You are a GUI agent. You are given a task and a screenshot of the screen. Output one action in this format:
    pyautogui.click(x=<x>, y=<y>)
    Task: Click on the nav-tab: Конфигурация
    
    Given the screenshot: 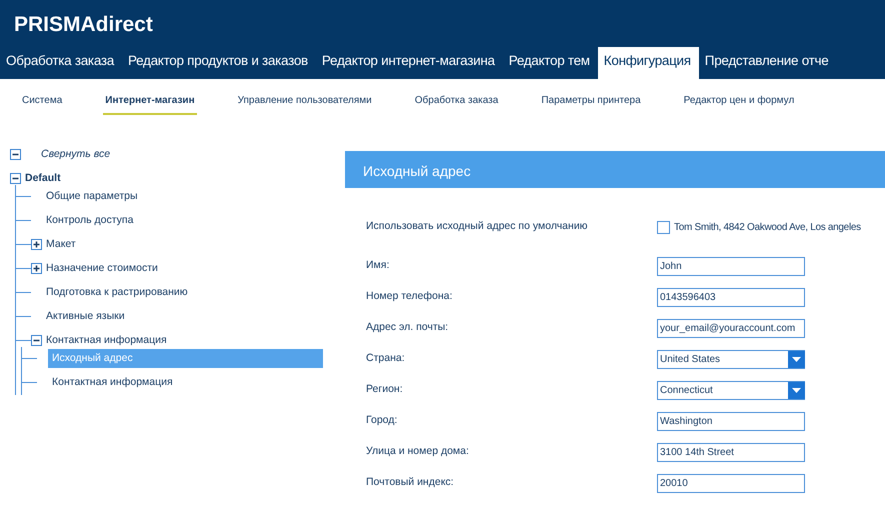 What is the action you would take?
    pyautogui.click(x=648, y=62)
    